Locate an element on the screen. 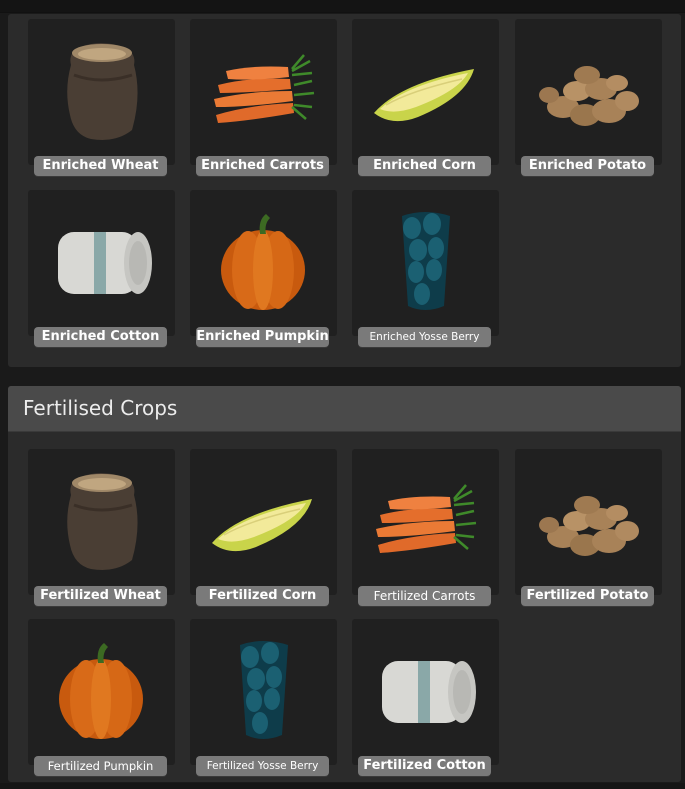 This screenshot has height=789, width=685. crop-tile-fertilized-cotton: Fertilized Cotton is located at coordinates (425, 700).